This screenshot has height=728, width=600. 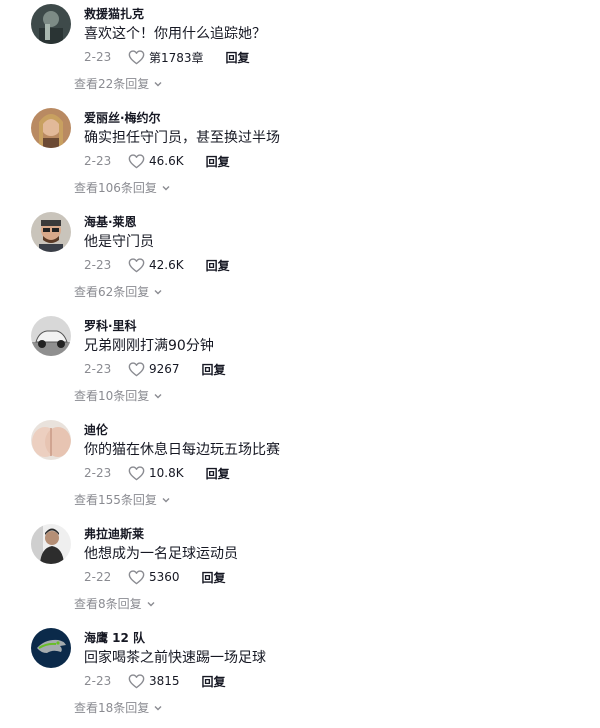 I want to click on view-replies-button: 查看106条回复, so click(x=122, y=187).